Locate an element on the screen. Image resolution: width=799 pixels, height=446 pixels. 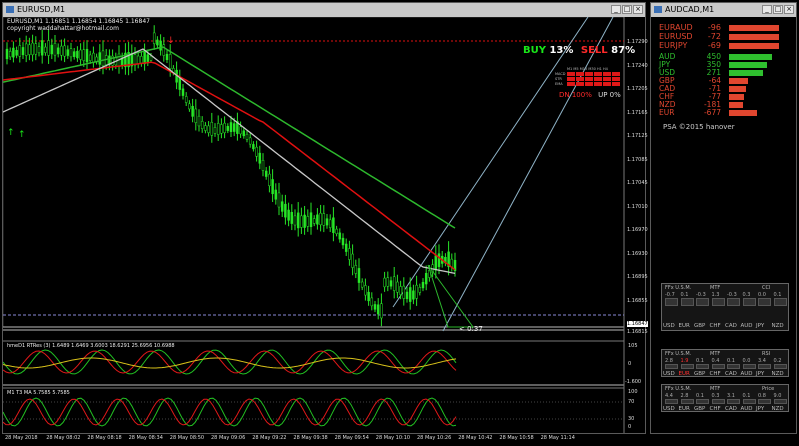
pair-name: EURAUD is located at coordinates (676, 27).